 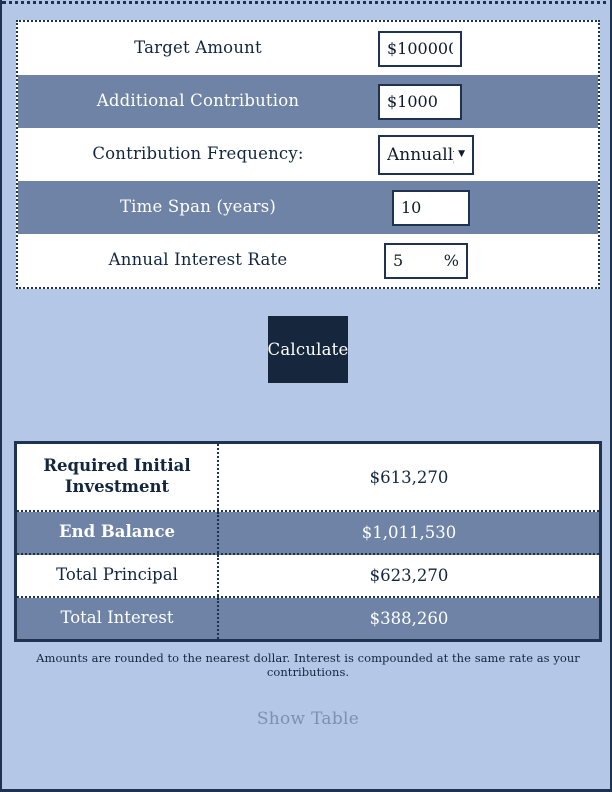 What do you see at coordinates (308, 533) in the screenshot?
I see `table-row: End Balance $1,011,530` at bounding box center [308, 533].